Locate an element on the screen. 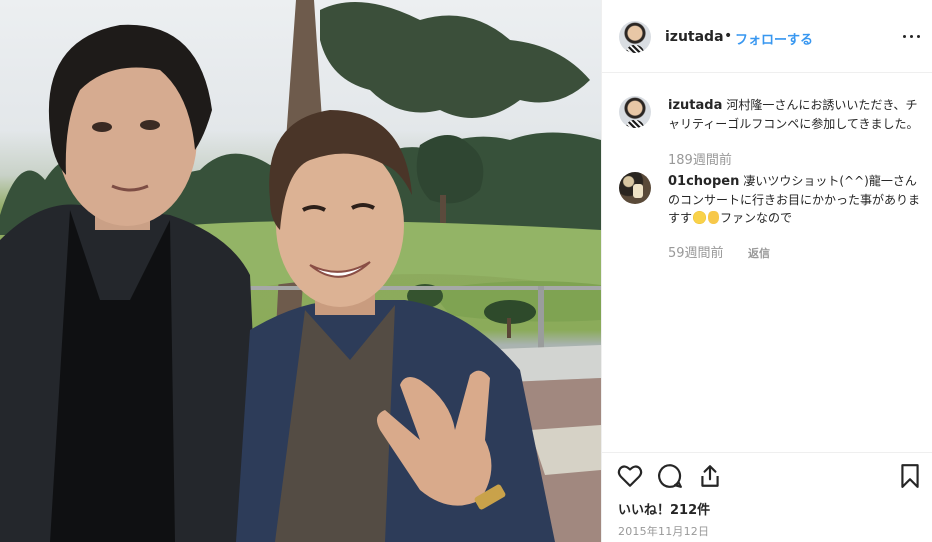 This screenshot has height=542, width=932. commenter-avatar is located at coordinates (635, 188).